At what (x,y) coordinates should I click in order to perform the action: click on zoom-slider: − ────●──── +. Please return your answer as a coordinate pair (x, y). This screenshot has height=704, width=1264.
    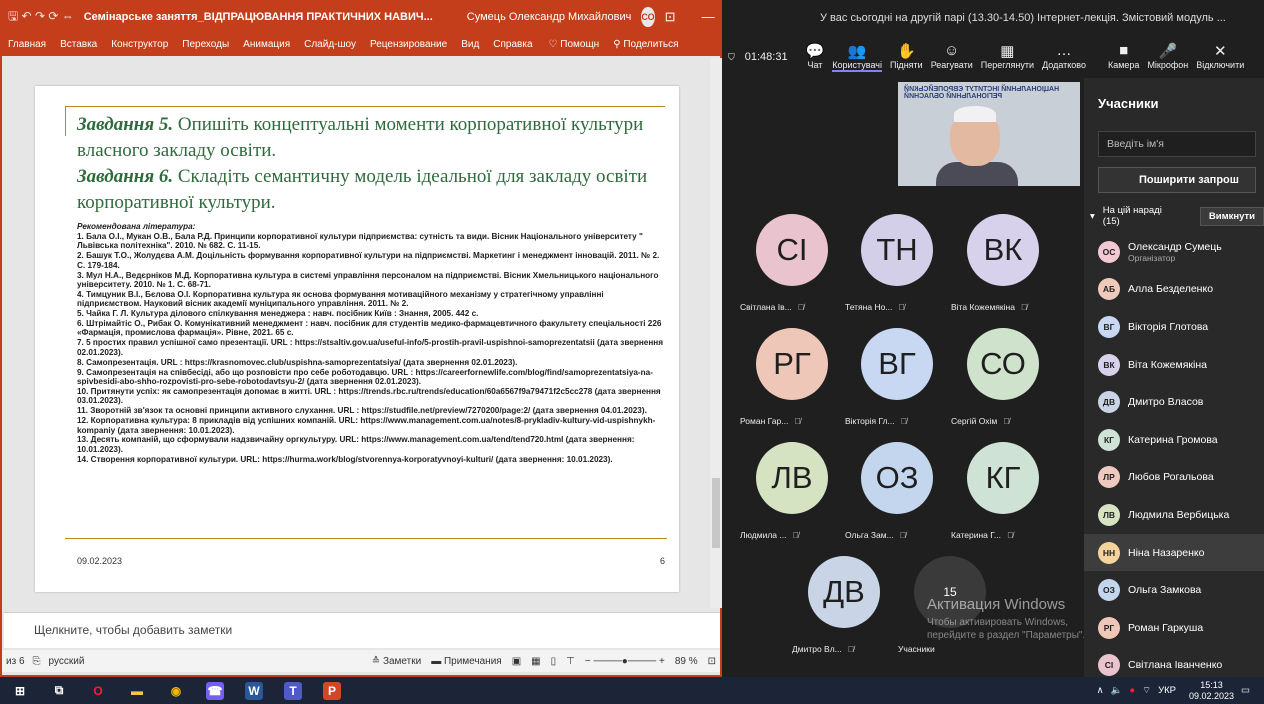
    Looking at the image, I should click on (625, 661).